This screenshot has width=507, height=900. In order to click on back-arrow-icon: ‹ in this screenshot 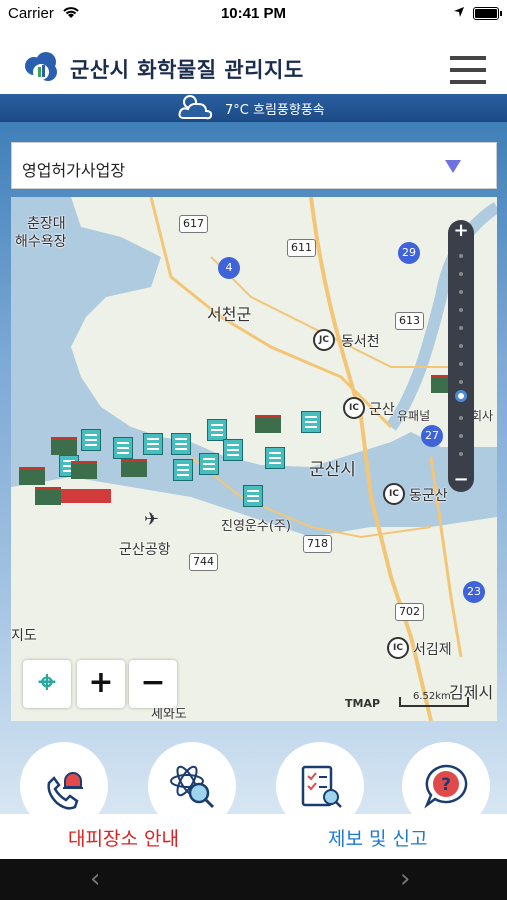, I will do `click(95, 879)`.